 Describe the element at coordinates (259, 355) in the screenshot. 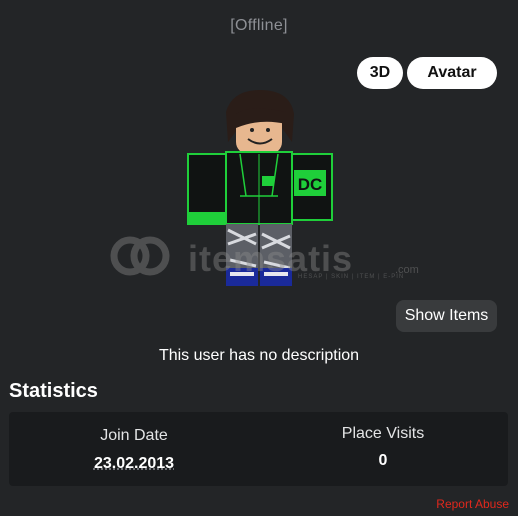

I see `profile-description: This user has no description` at that location.